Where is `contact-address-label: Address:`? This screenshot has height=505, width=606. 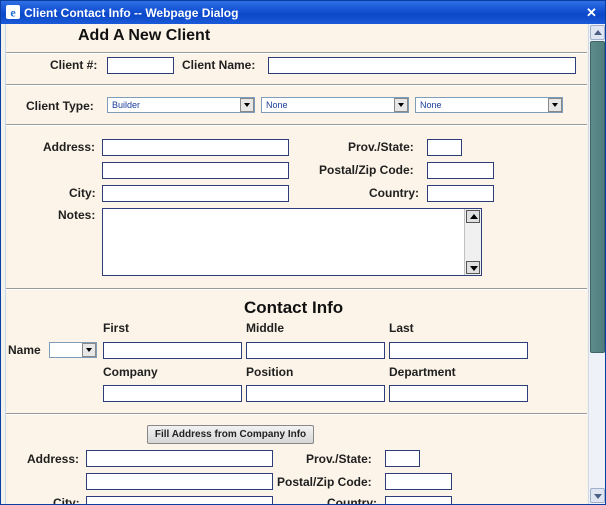 contact-address-label: Address: is located at coordinates (53, 459).